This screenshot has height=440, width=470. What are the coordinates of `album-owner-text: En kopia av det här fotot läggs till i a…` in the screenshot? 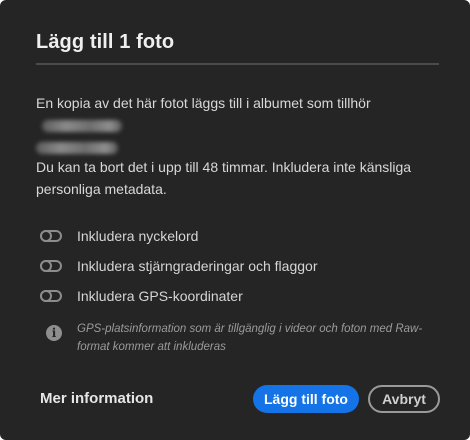 It's located at (236, 125).